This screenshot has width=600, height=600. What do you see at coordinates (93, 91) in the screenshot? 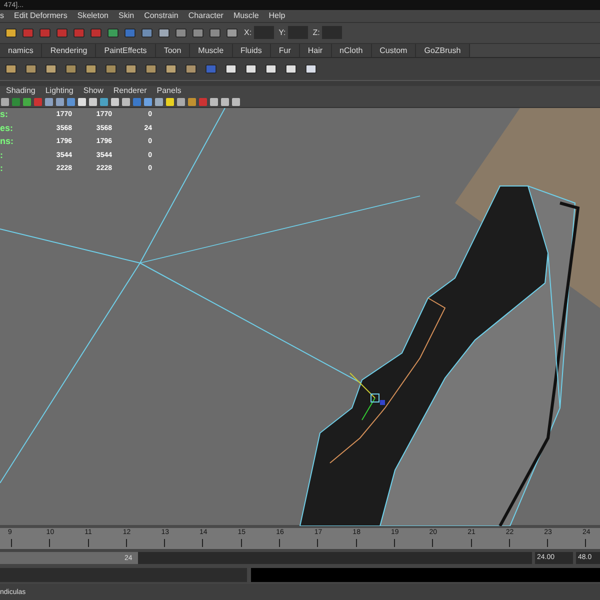
I see `panel-menu-item: Show` at bounding box center [93, 91].